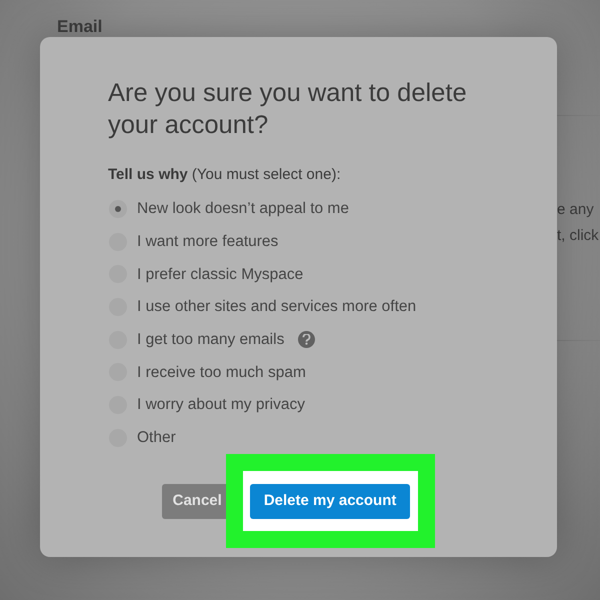  I want to click on help-icon, so click(307, 339).